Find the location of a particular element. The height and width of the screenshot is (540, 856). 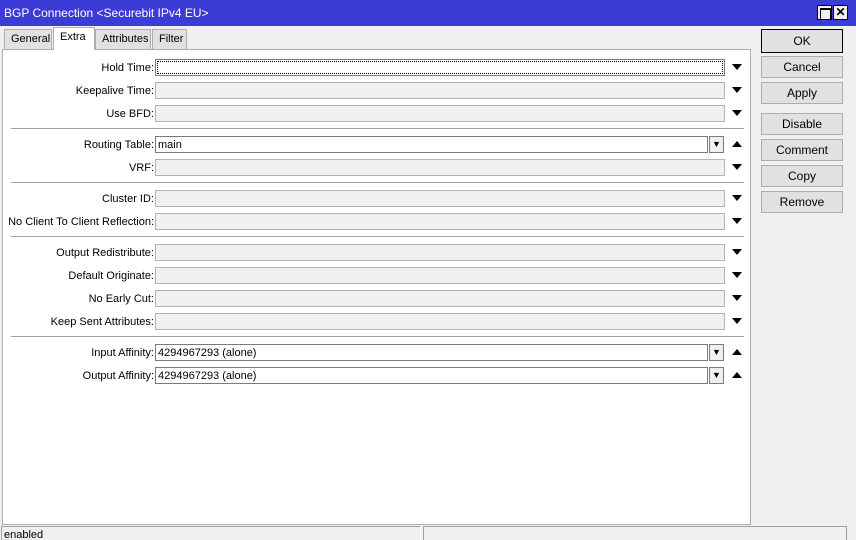

output-redistribute-row: Output Redistribute: is located at coordinates (375, 253).